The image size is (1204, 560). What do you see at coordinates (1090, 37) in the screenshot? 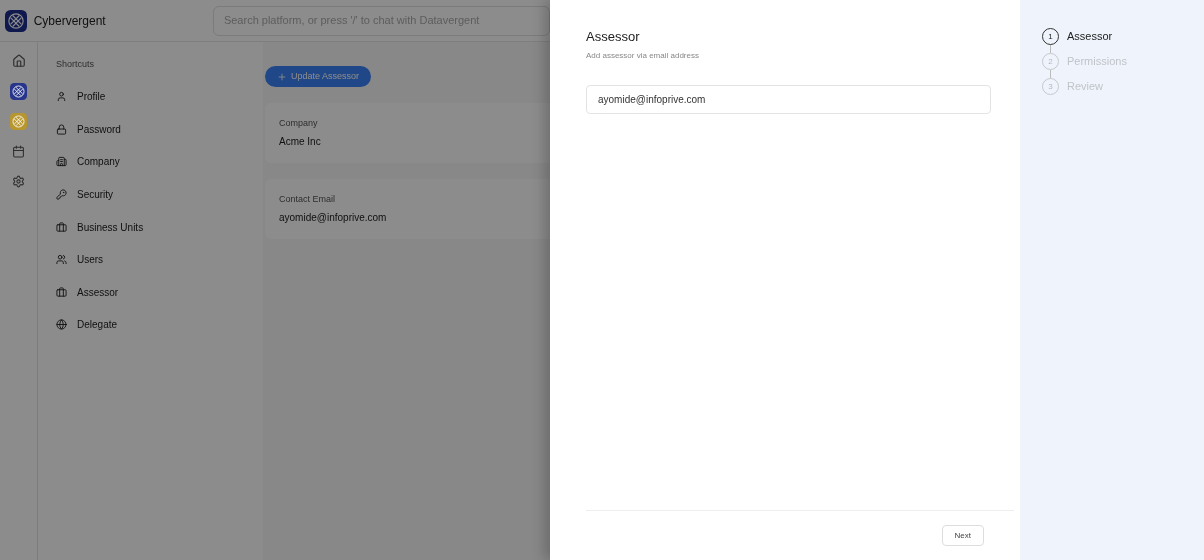
I see `step-label: Assessor` at bounding box center [1090, 37].